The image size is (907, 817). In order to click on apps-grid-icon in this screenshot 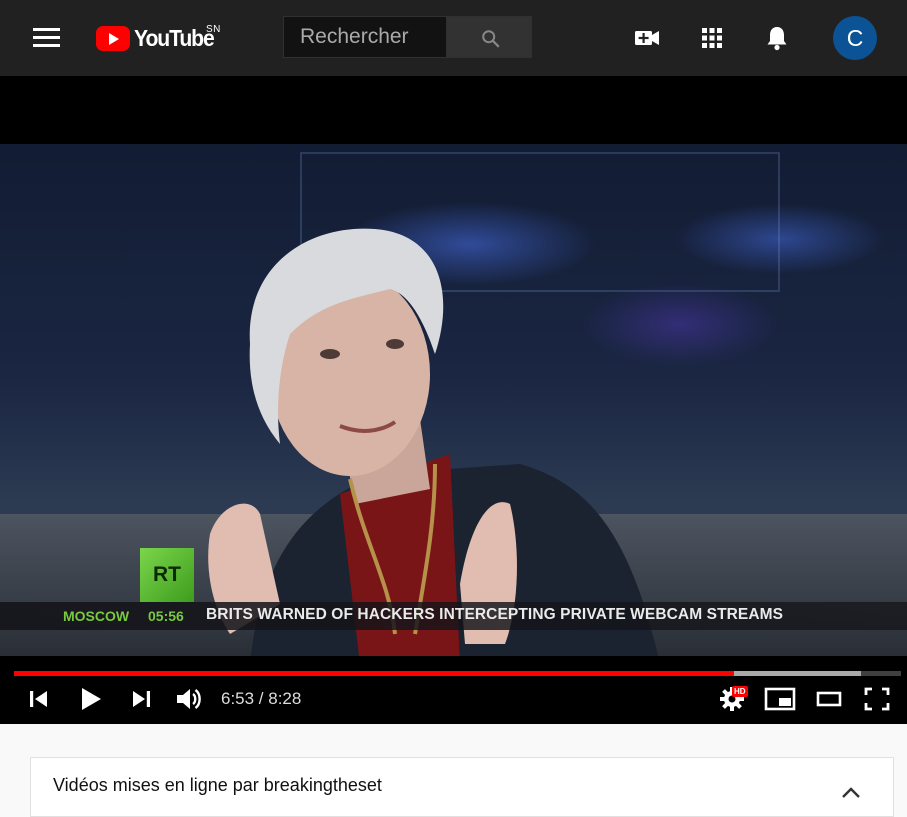, I will do `click(712, 38)`.